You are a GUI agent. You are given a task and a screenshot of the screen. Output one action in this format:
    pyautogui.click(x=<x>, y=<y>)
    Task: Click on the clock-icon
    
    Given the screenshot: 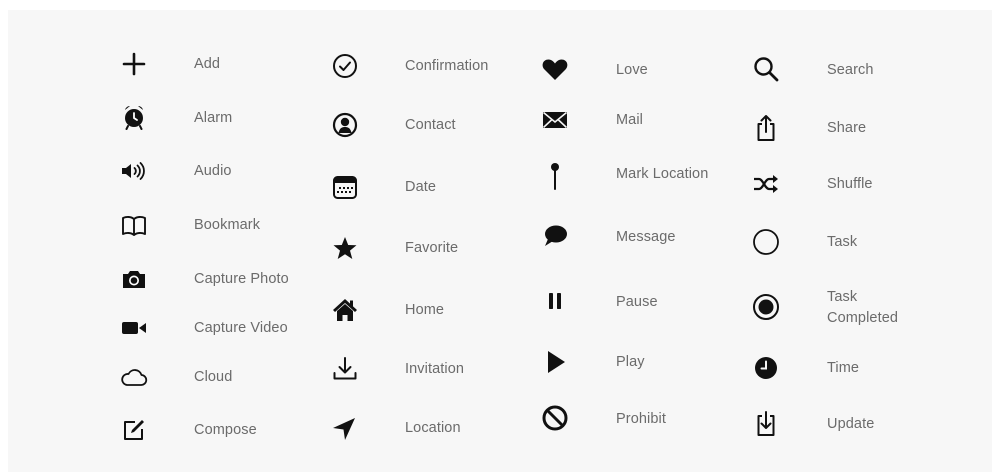 What is the action you would take?
    pyautogui.click(x=766, y=368)
    